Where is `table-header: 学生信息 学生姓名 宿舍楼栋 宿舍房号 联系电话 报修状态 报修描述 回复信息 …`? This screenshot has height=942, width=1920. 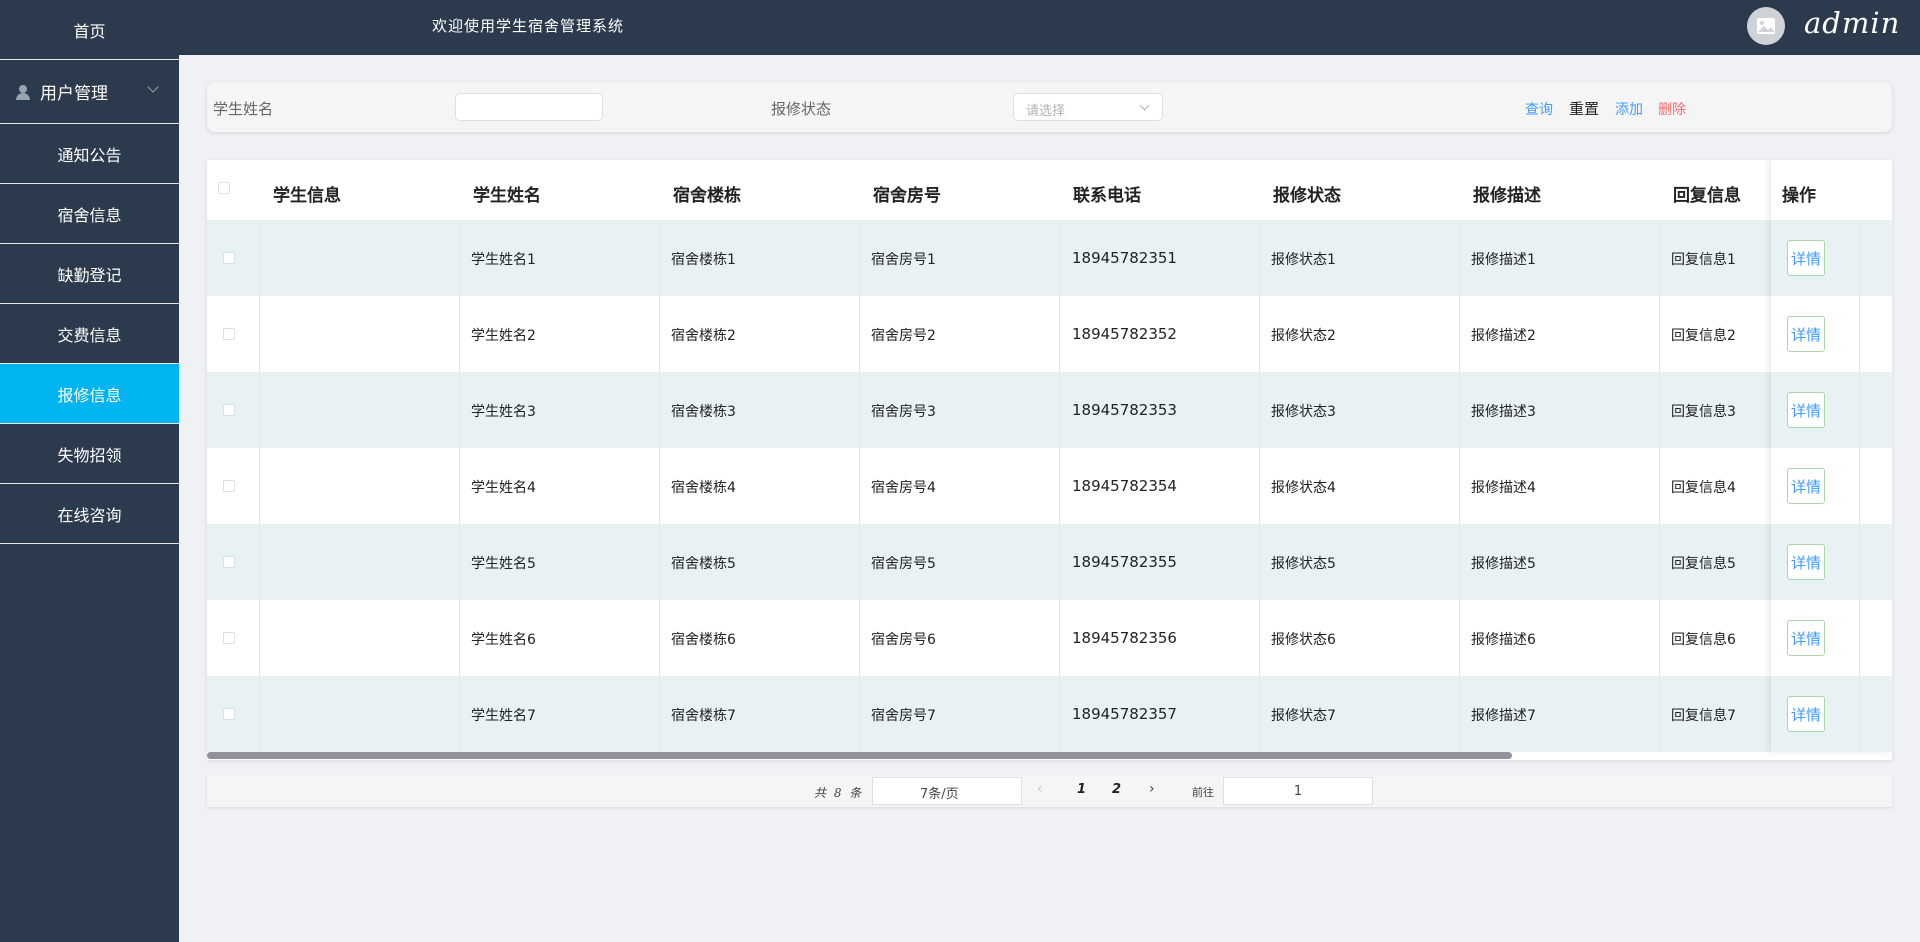
table-header: 学生信息 学生姓名 宿舍楼栋 宿舍房号 联系电话 报修状态 报修描述 回复信息 … is located at coordinates (1049, 190).